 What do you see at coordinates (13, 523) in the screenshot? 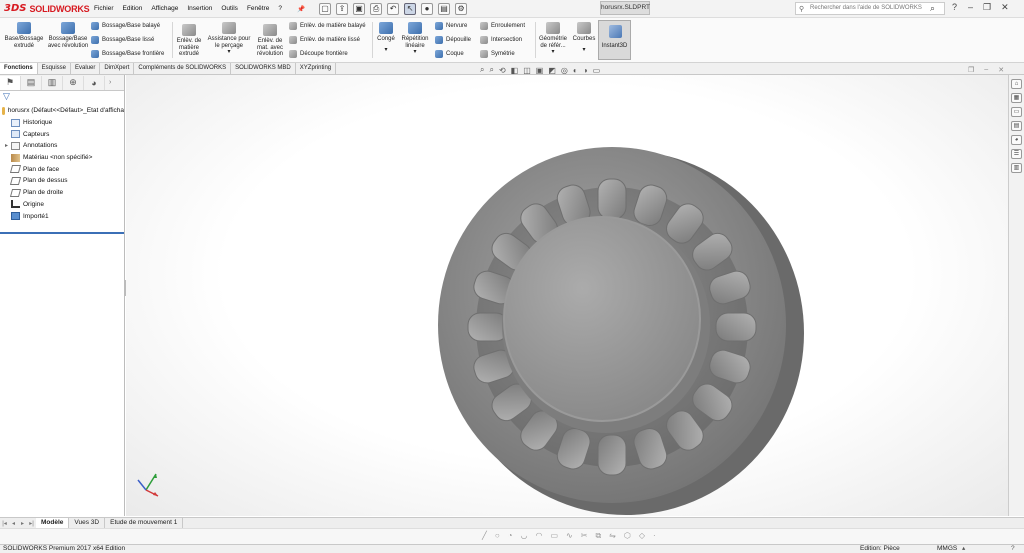
I see `prev-tab-arrow-icon: ◂` at bounding box center [13, 523].